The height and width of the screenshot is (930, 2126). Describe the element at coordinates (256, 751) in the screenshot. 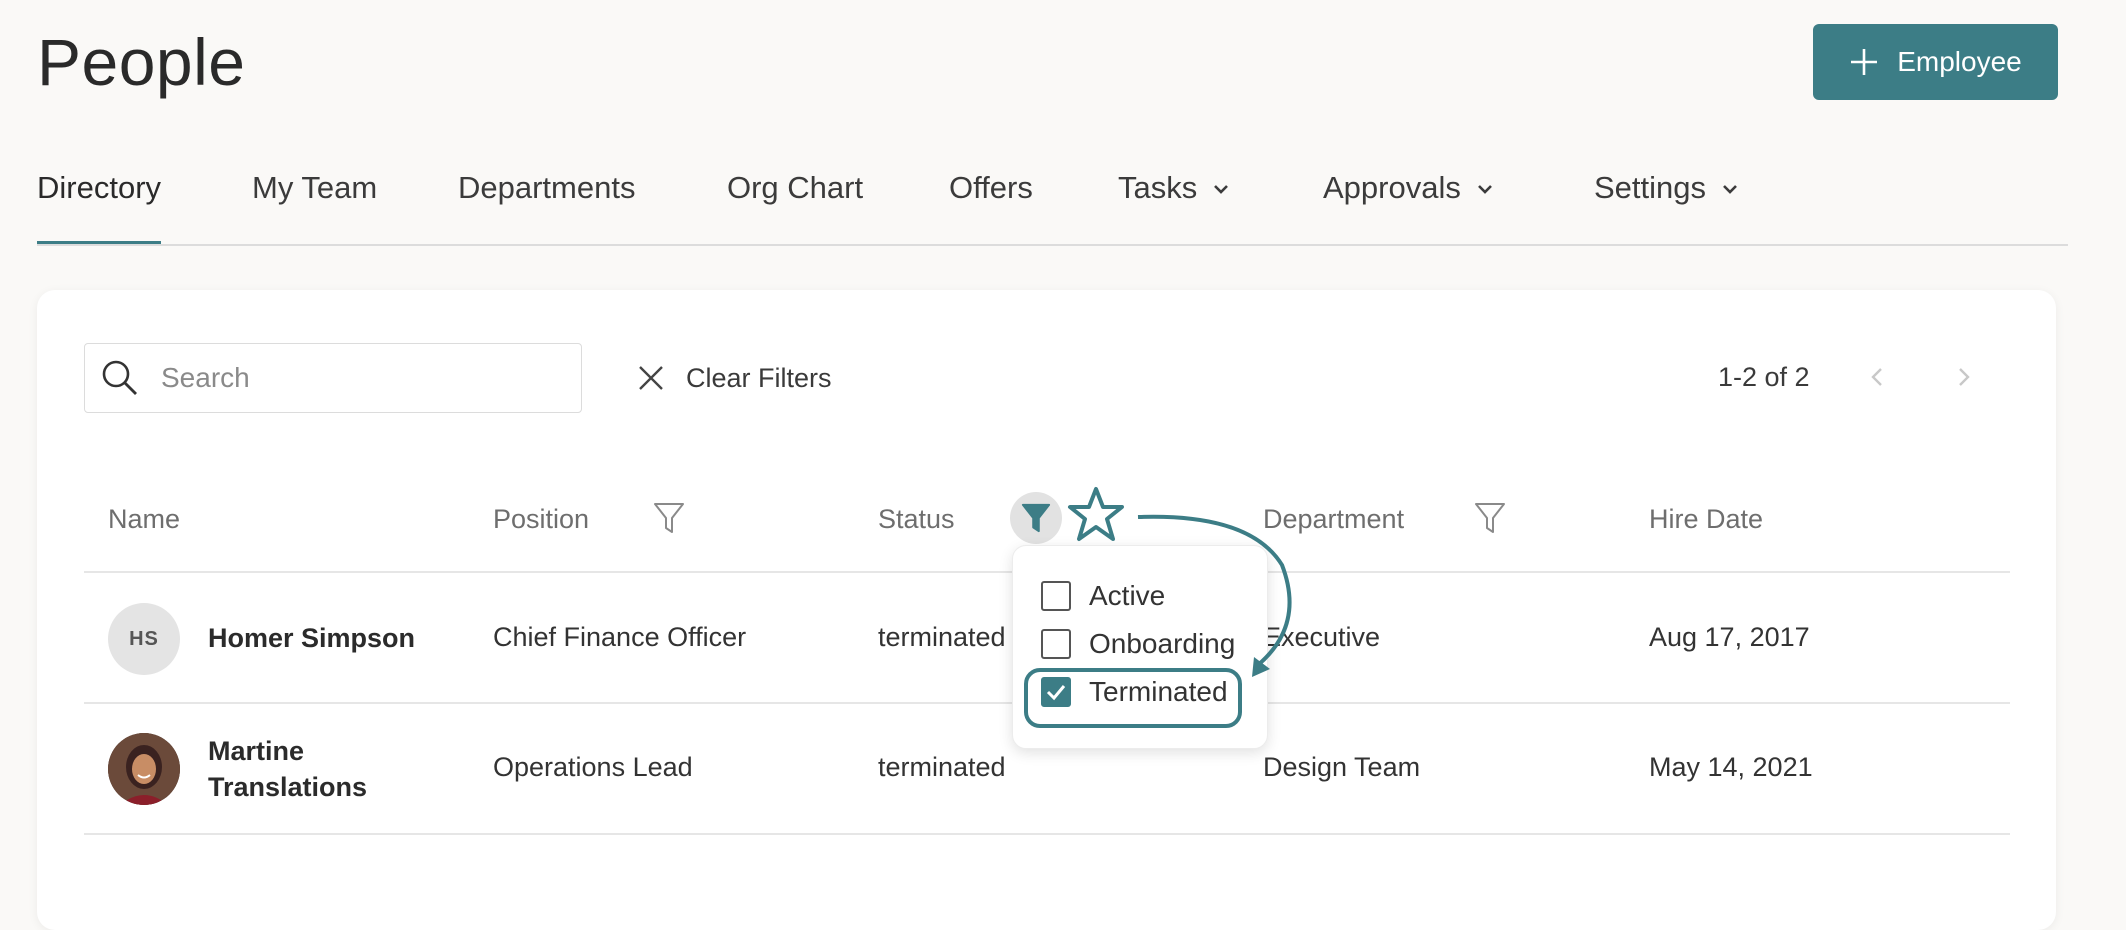

I see `employee-name-line: Martine` at that location.